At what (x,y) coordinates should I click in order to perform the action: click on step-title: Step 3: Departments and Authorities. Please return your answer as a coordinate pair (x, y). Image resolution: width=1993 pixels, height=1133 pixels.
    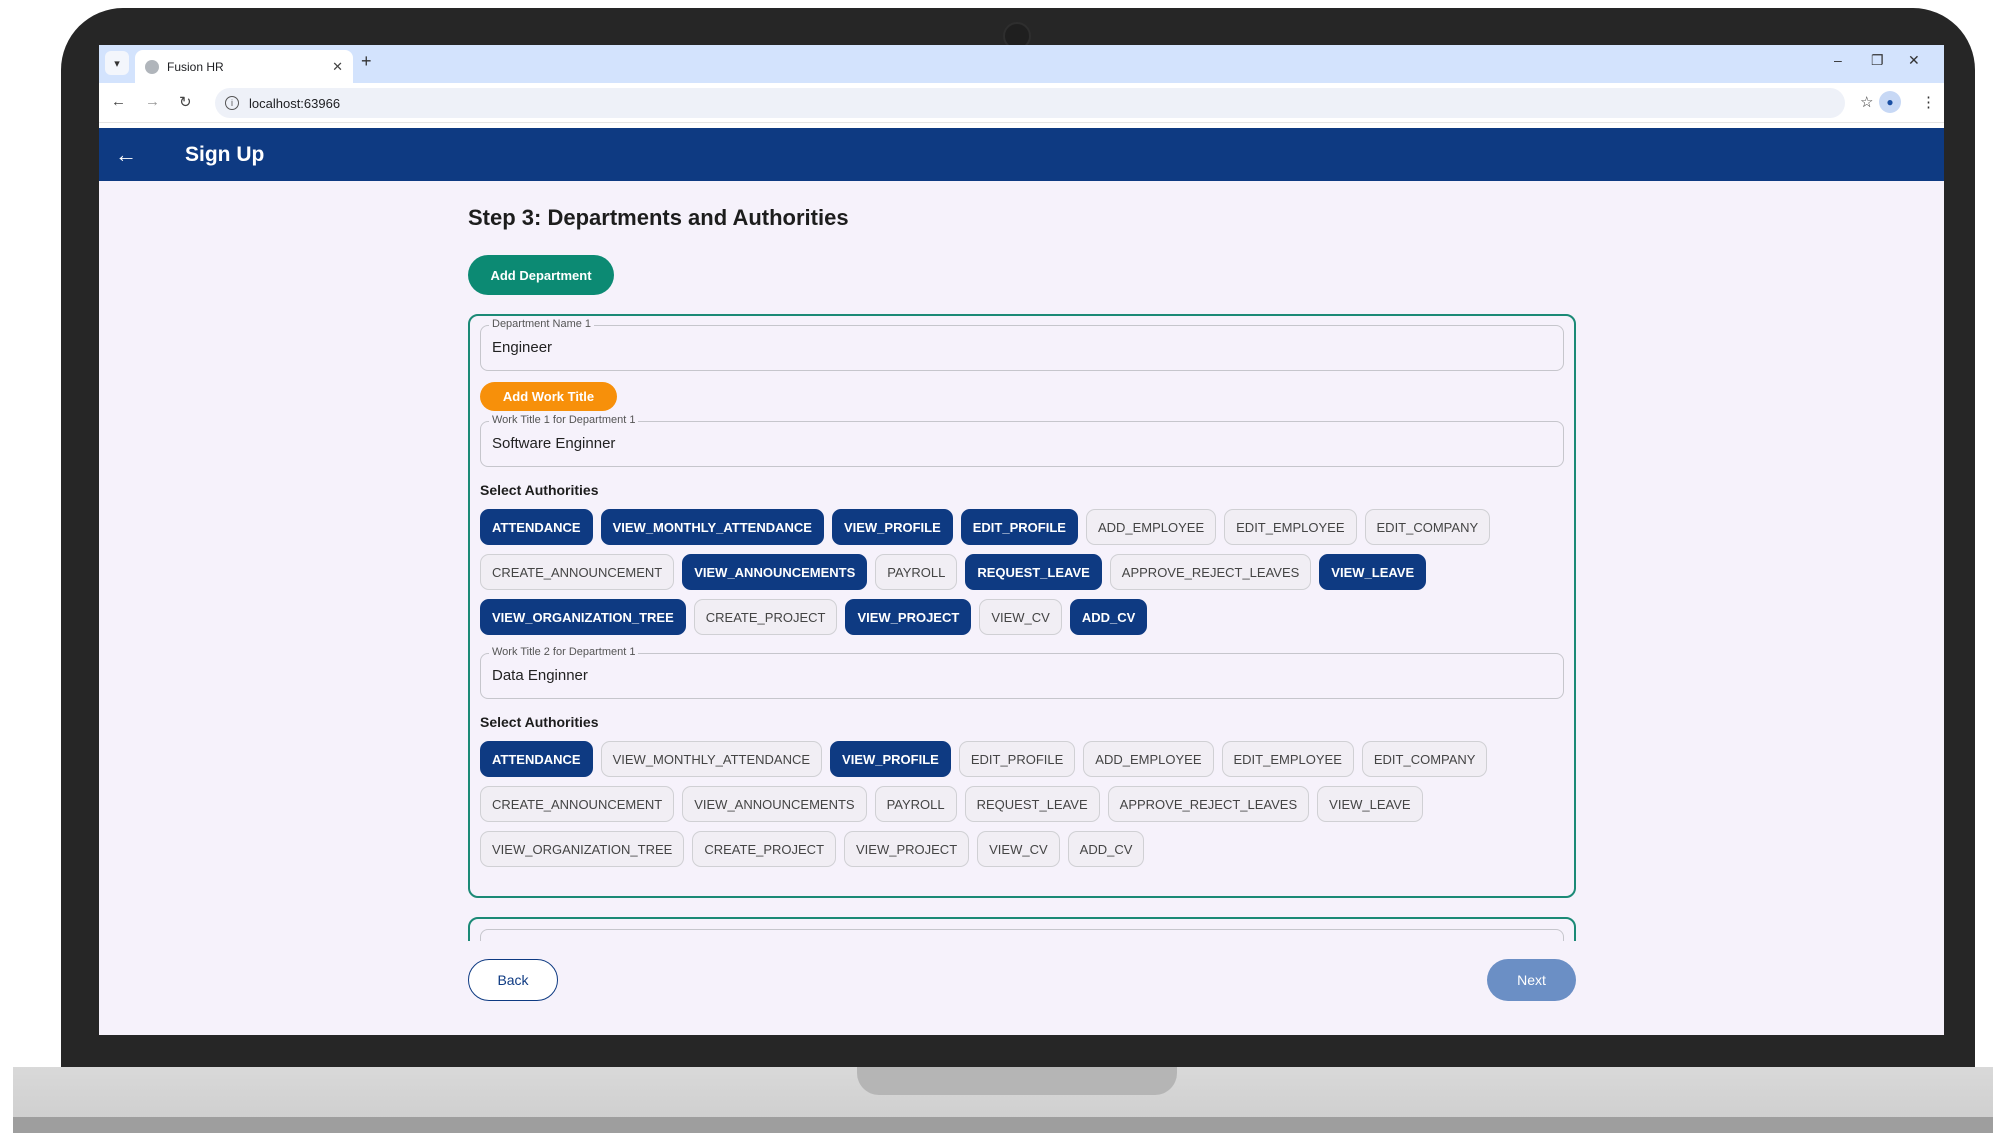
    Looking at the image, I should click on (658, 217).